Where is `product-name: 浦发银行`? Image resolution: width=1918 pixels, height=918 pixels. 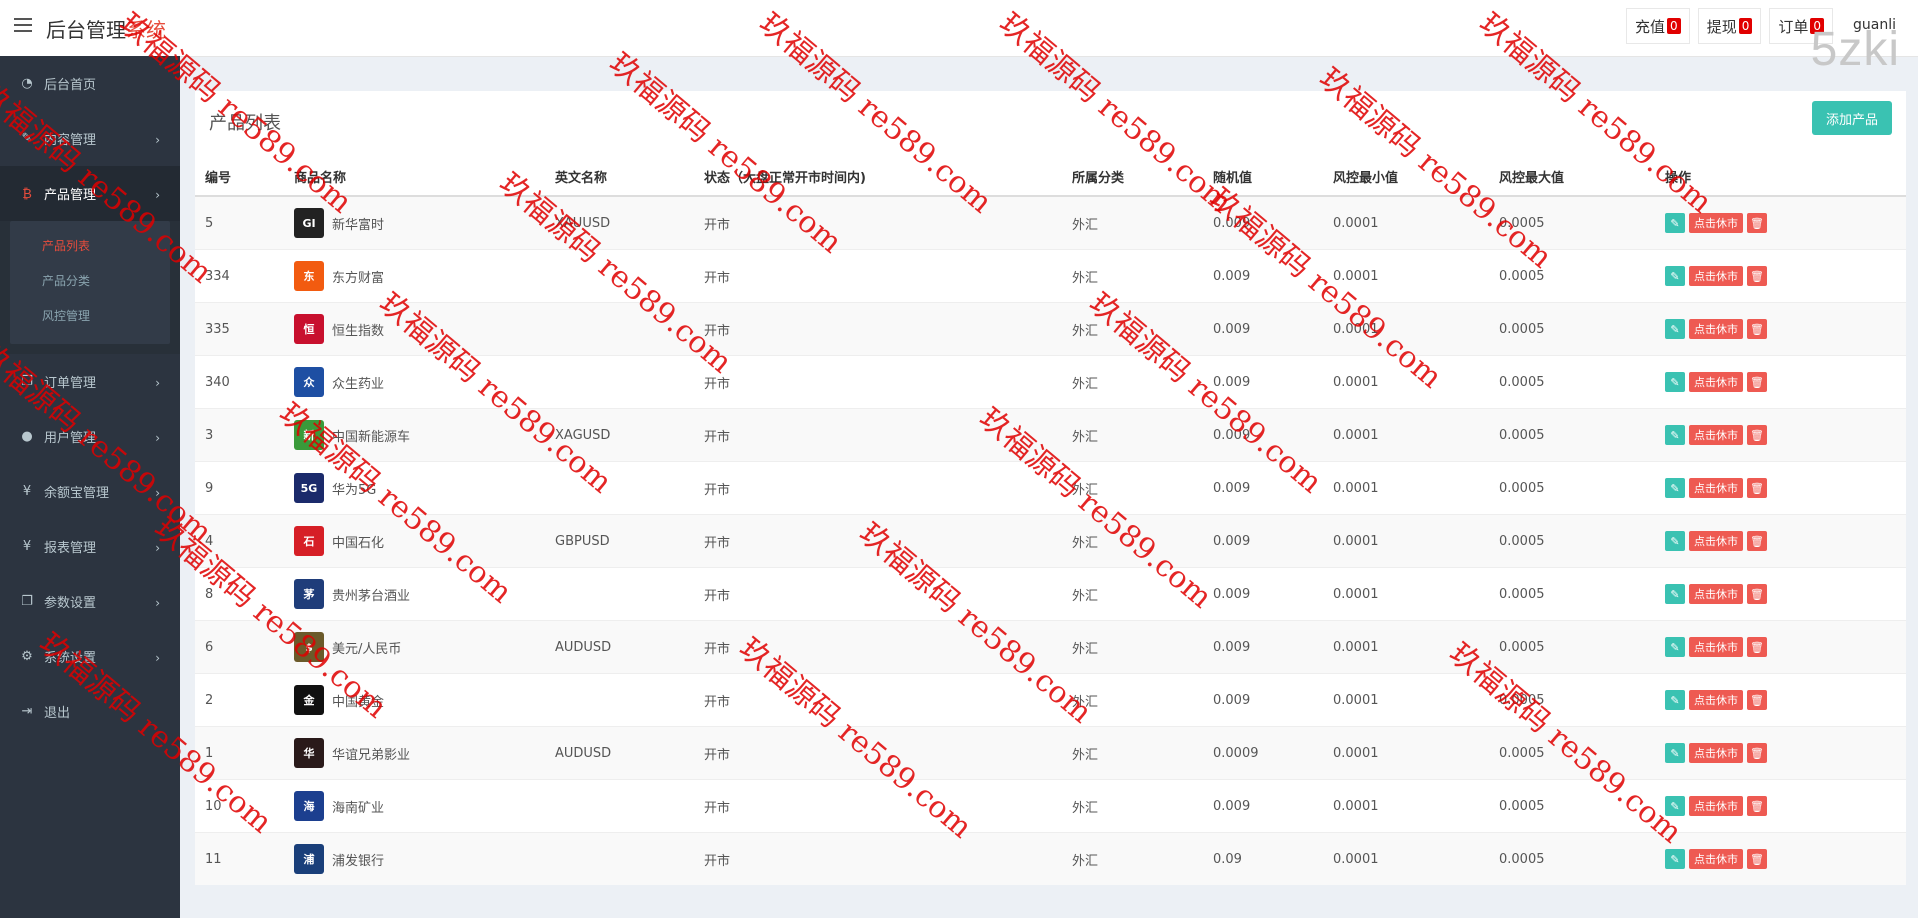
product-name: 浦发银行 is located at coordinates (358, 861).